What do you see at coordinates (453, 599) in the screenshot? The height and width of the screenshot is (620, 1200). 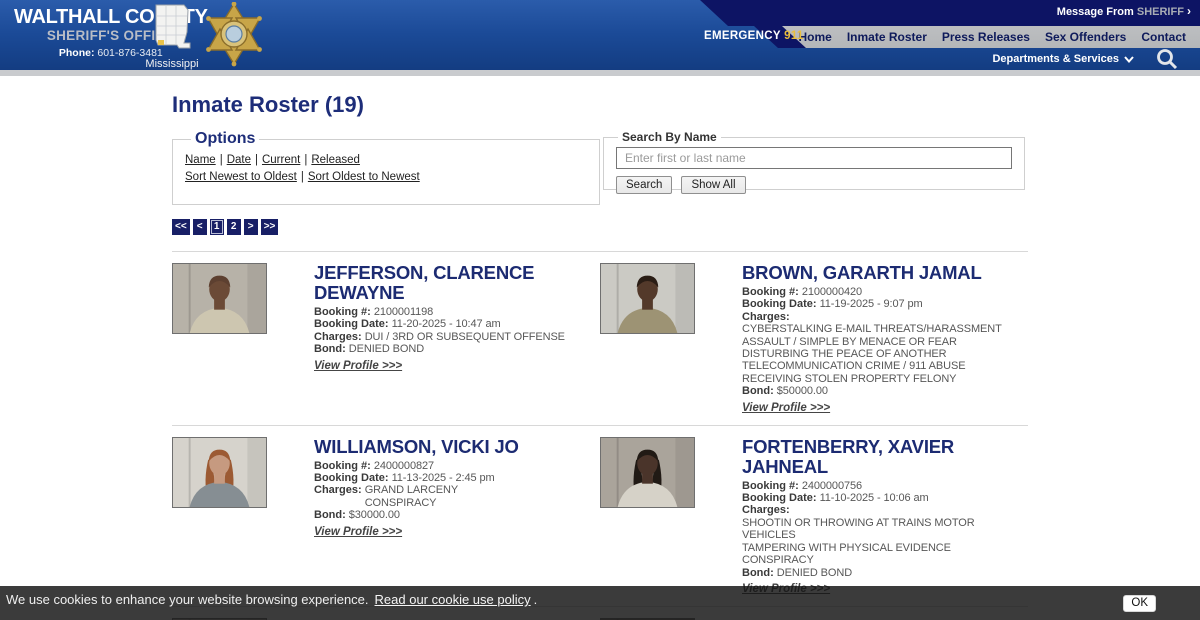 I see `cookie-policy-link: Read our cookie use policy` at bounding box center [453, 599].